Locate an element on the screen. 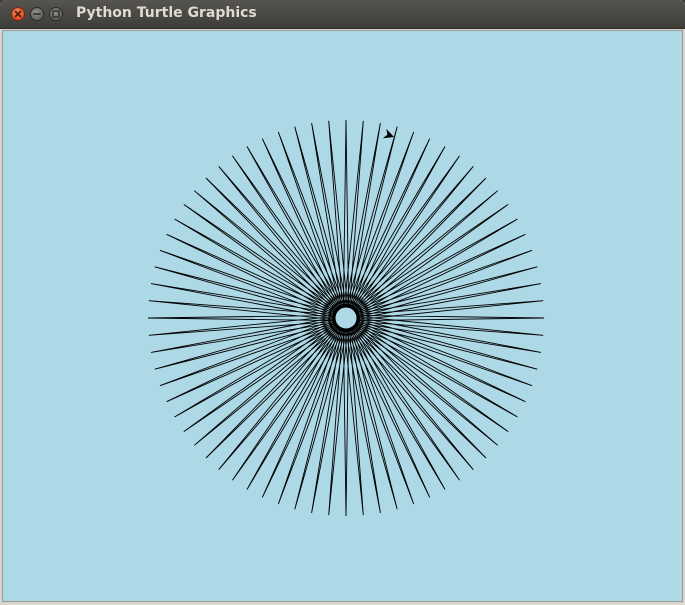  close-icon is located at coordinates (18, 14).